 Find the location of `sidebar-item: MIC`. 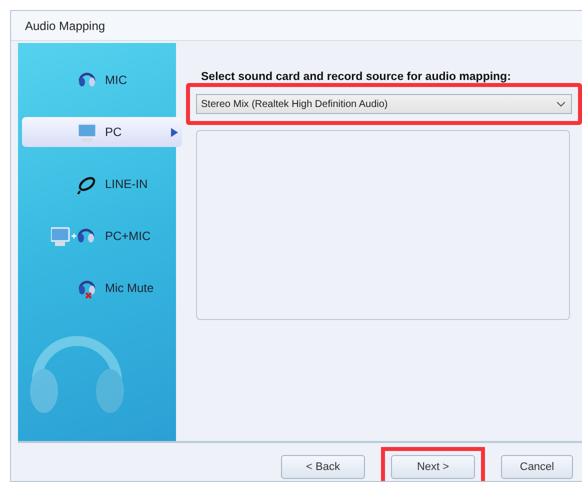

sidebar-item: MIC is located at coordinates (102, 80).